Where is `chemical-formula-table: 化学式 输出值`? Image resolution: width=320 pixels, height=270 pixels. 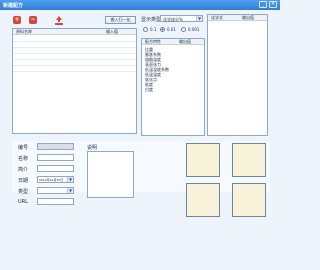 chemical-formula-table: 化学式 输出值 is located at coordinates (237, 75).